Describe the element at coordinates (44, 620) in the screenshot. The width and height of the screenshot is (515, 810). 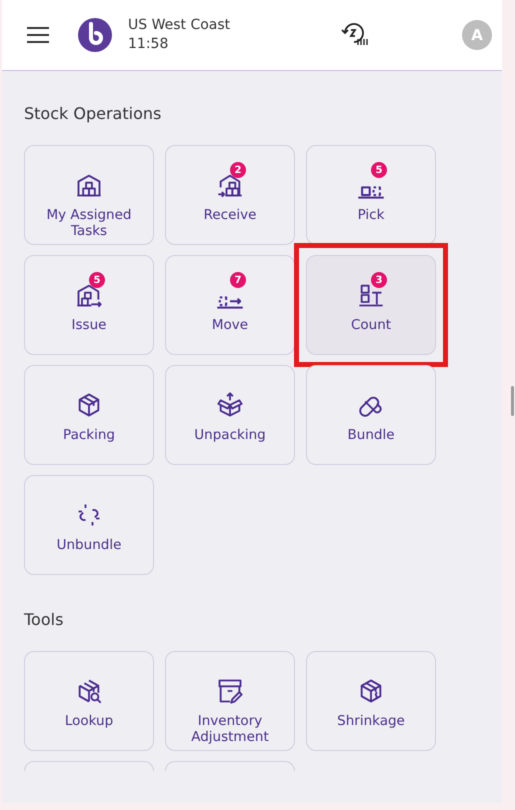
I see `section-title: Tools` at that location.